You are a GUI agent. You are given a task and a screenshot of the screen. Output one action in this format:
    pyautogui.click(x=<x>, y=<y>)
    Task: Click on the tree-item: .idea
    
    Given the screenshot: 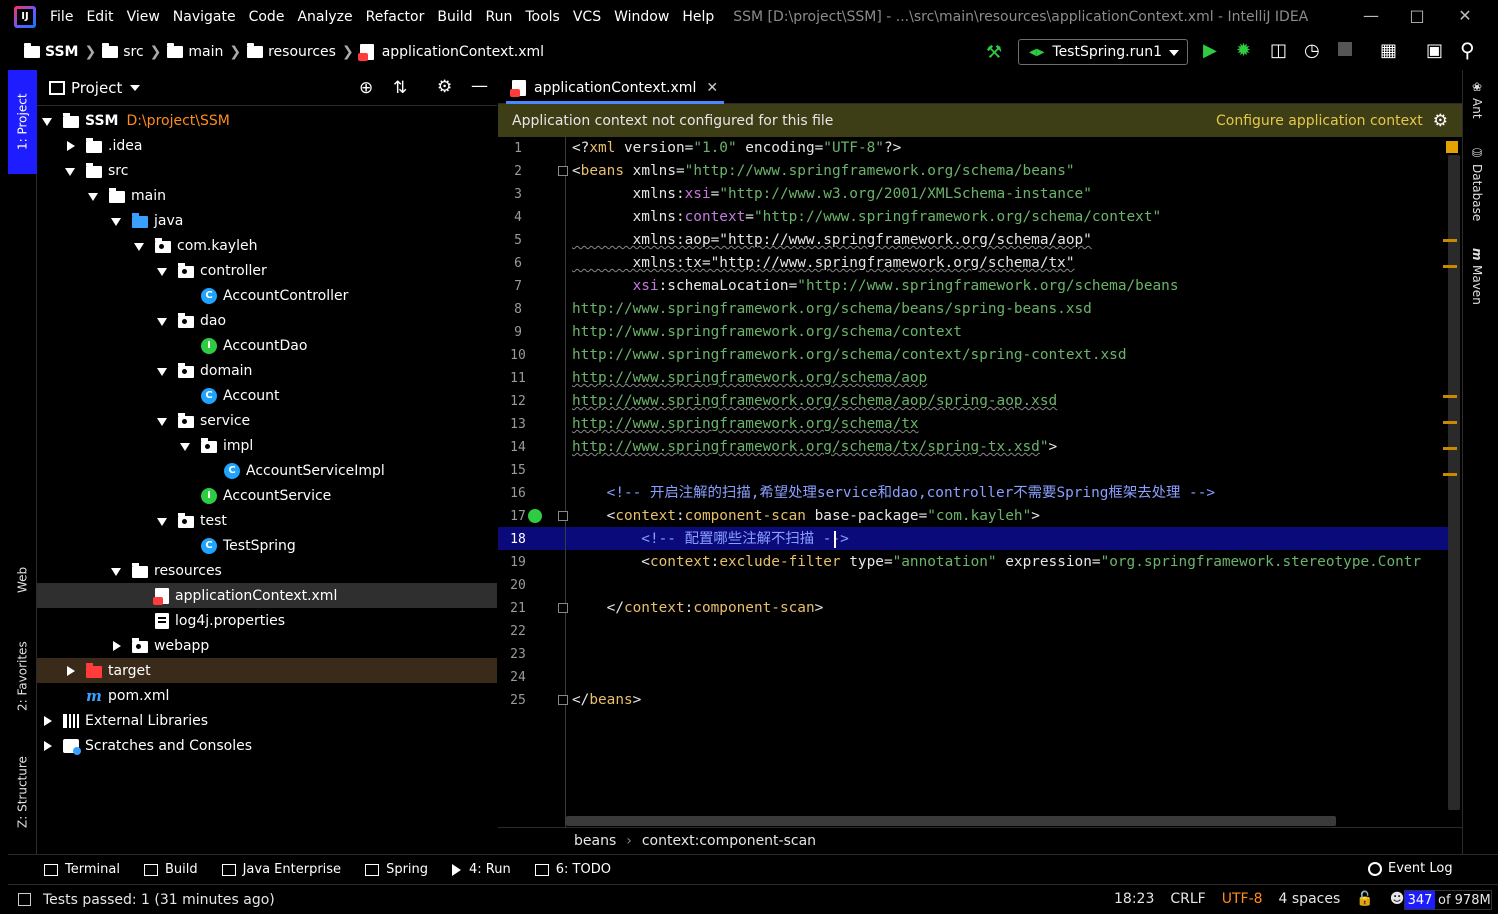 What is the action you would take?
    pyautogui.click(x=267, y=145)
    